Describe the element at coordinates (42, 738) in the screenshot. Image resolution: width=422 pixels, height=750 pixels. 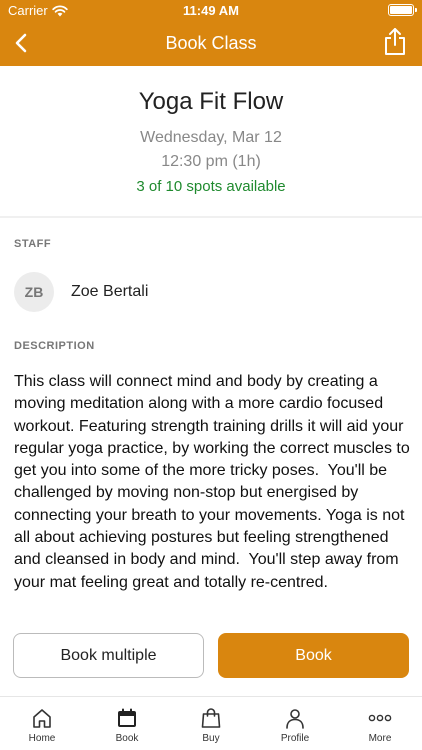
I see `tab-home-label: Home` at that location.